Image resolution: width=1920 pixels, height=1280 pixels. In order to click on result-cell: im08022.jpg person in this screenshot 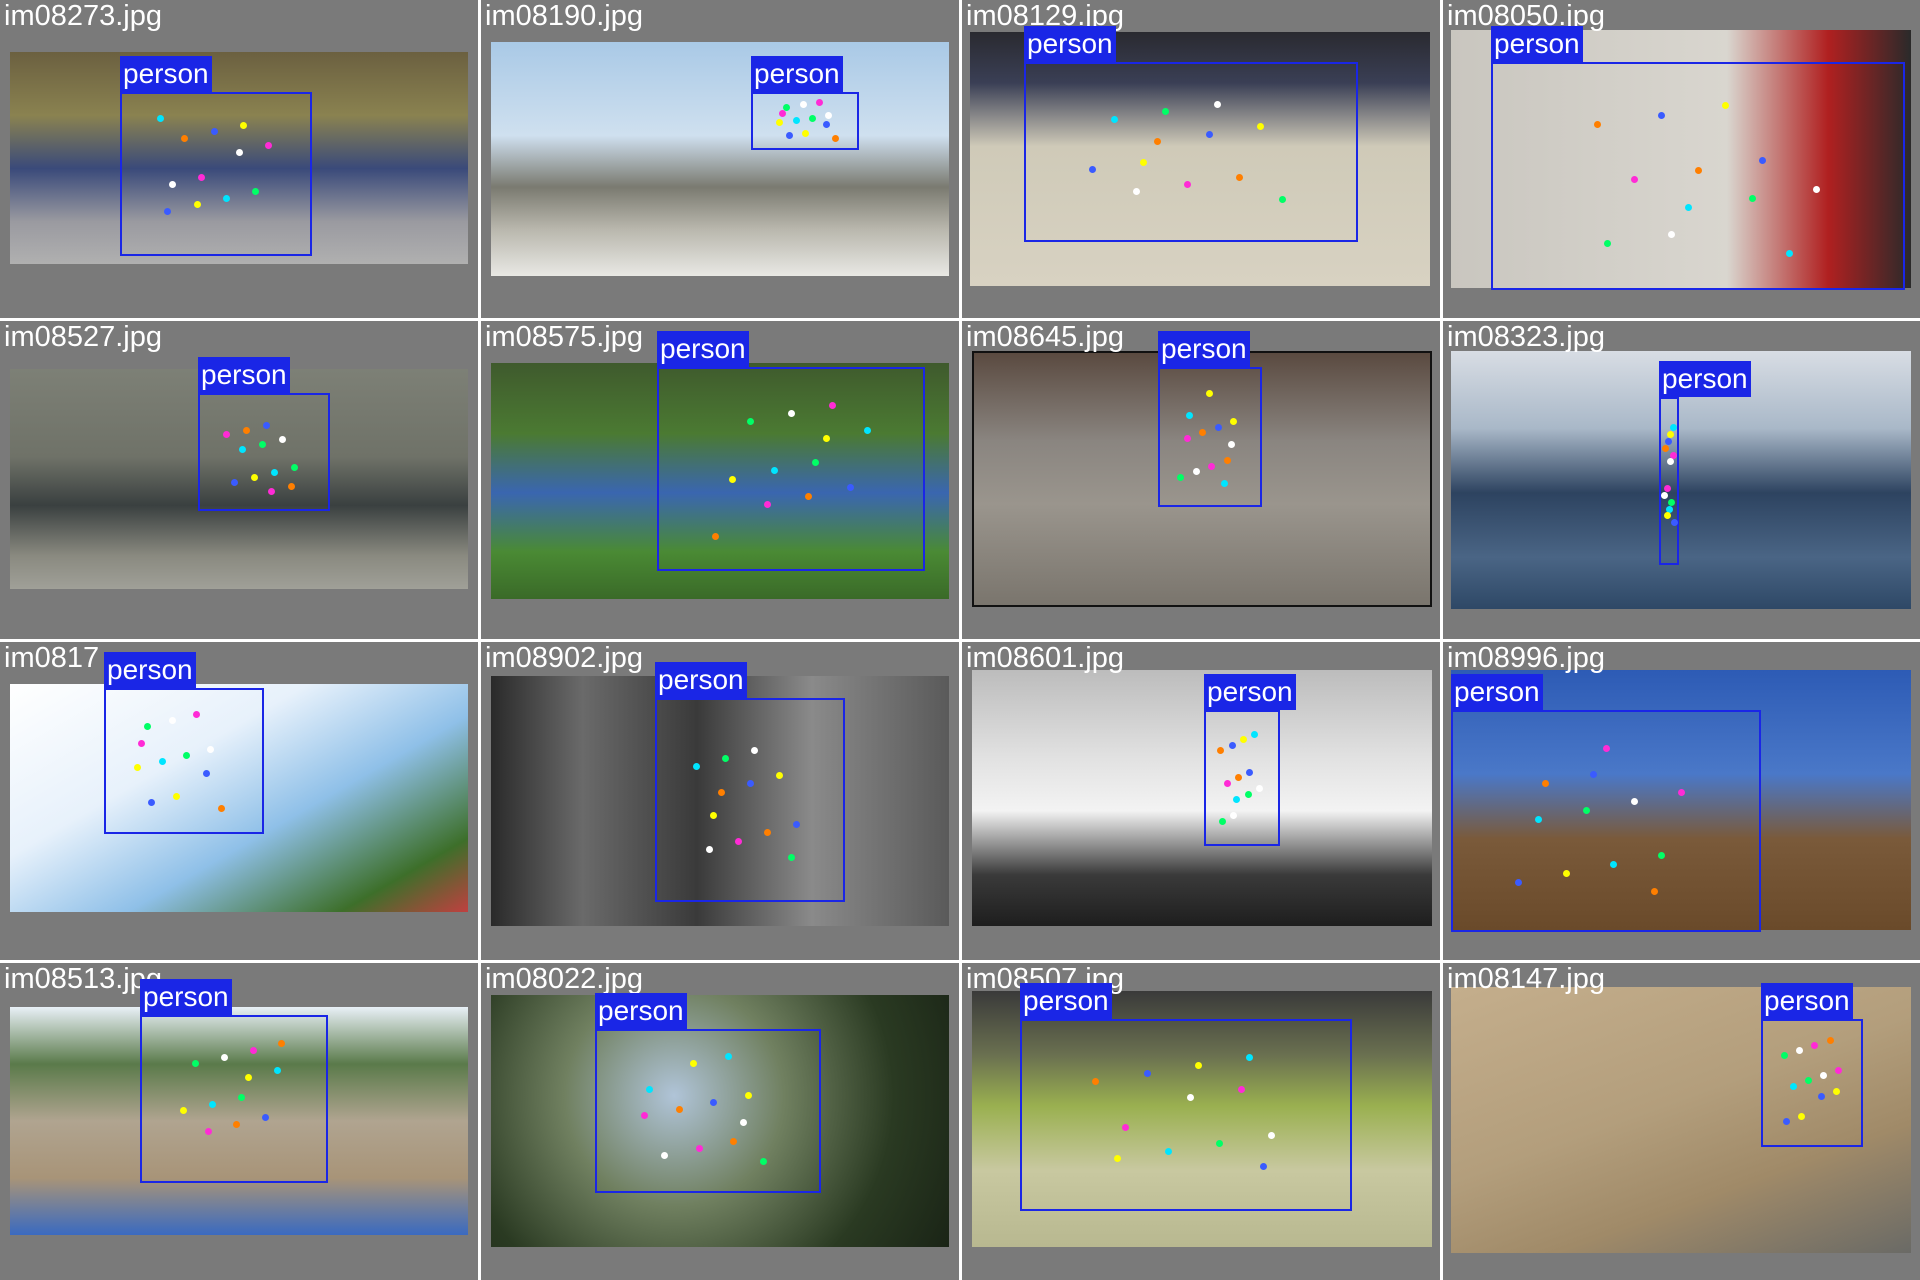, I will do `click(720, 1121)`.